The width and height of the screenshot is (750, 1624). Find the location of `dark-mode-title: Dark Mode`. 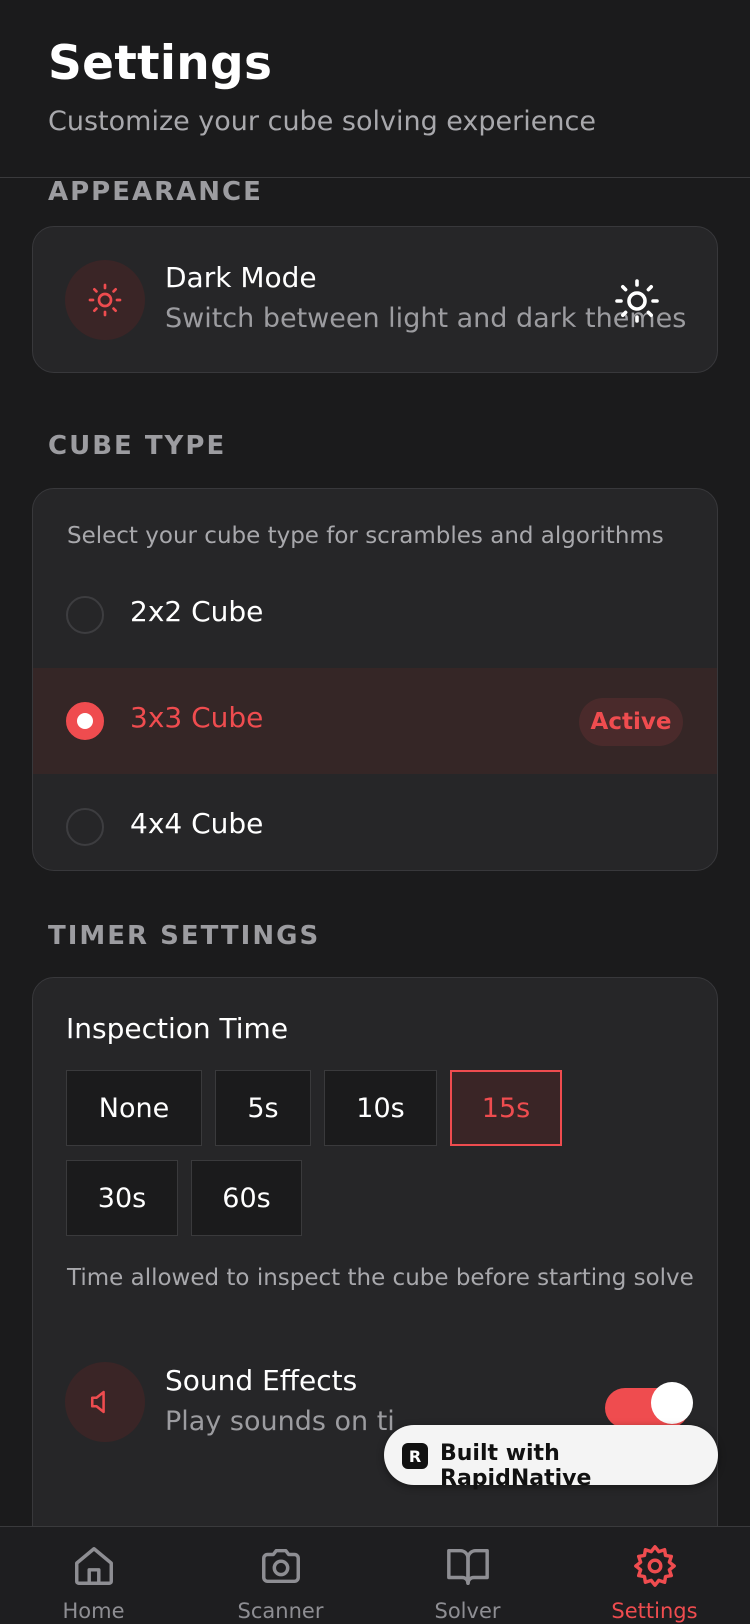

dark-mode-title: Dark Mode is located at coordinates (241, 277).